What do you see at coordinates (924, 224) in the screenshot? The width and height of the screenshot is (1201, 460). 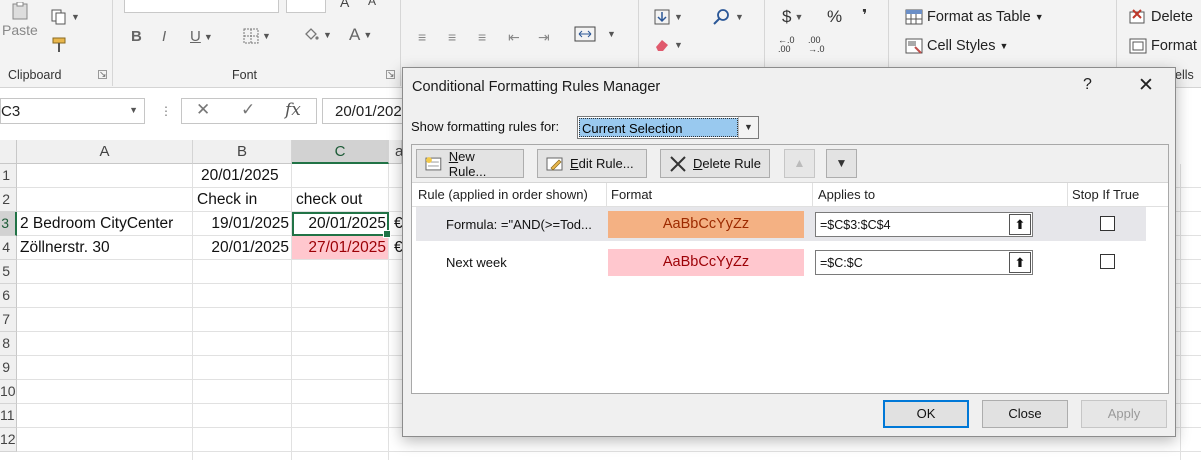 I see `applies-to-input: =$C$3:$C$4 ⬆` at bounding box center [924, 224].